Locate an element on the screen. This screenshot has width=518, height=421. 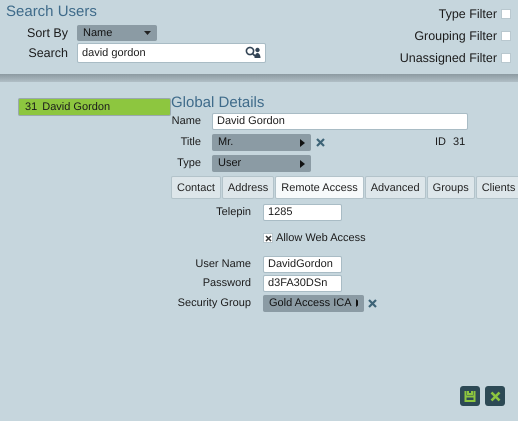
result-item: 31 David Gordon is located at coordinates (94, 107).